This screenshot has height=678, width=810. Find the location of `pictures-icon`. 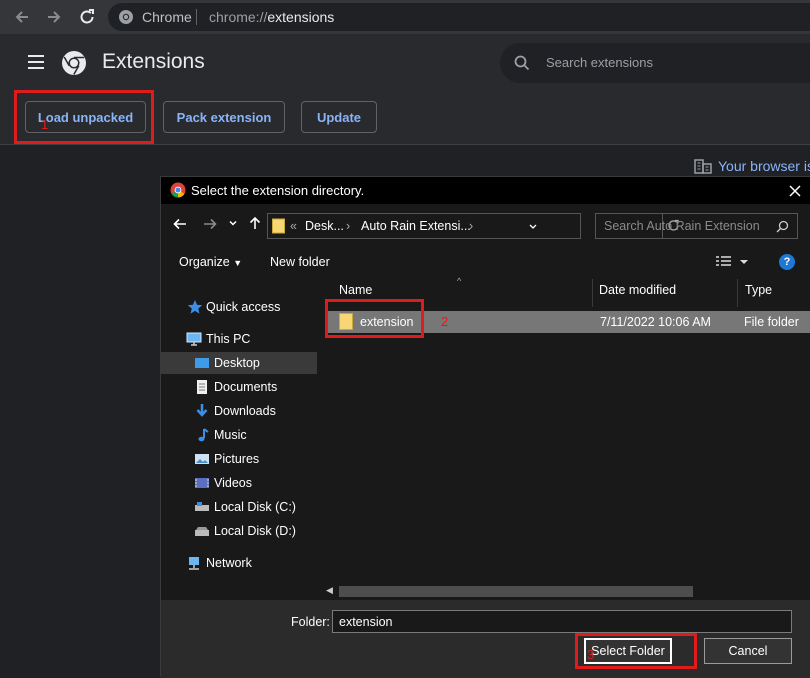

pictures-icon is located at coordinates (202, 459).